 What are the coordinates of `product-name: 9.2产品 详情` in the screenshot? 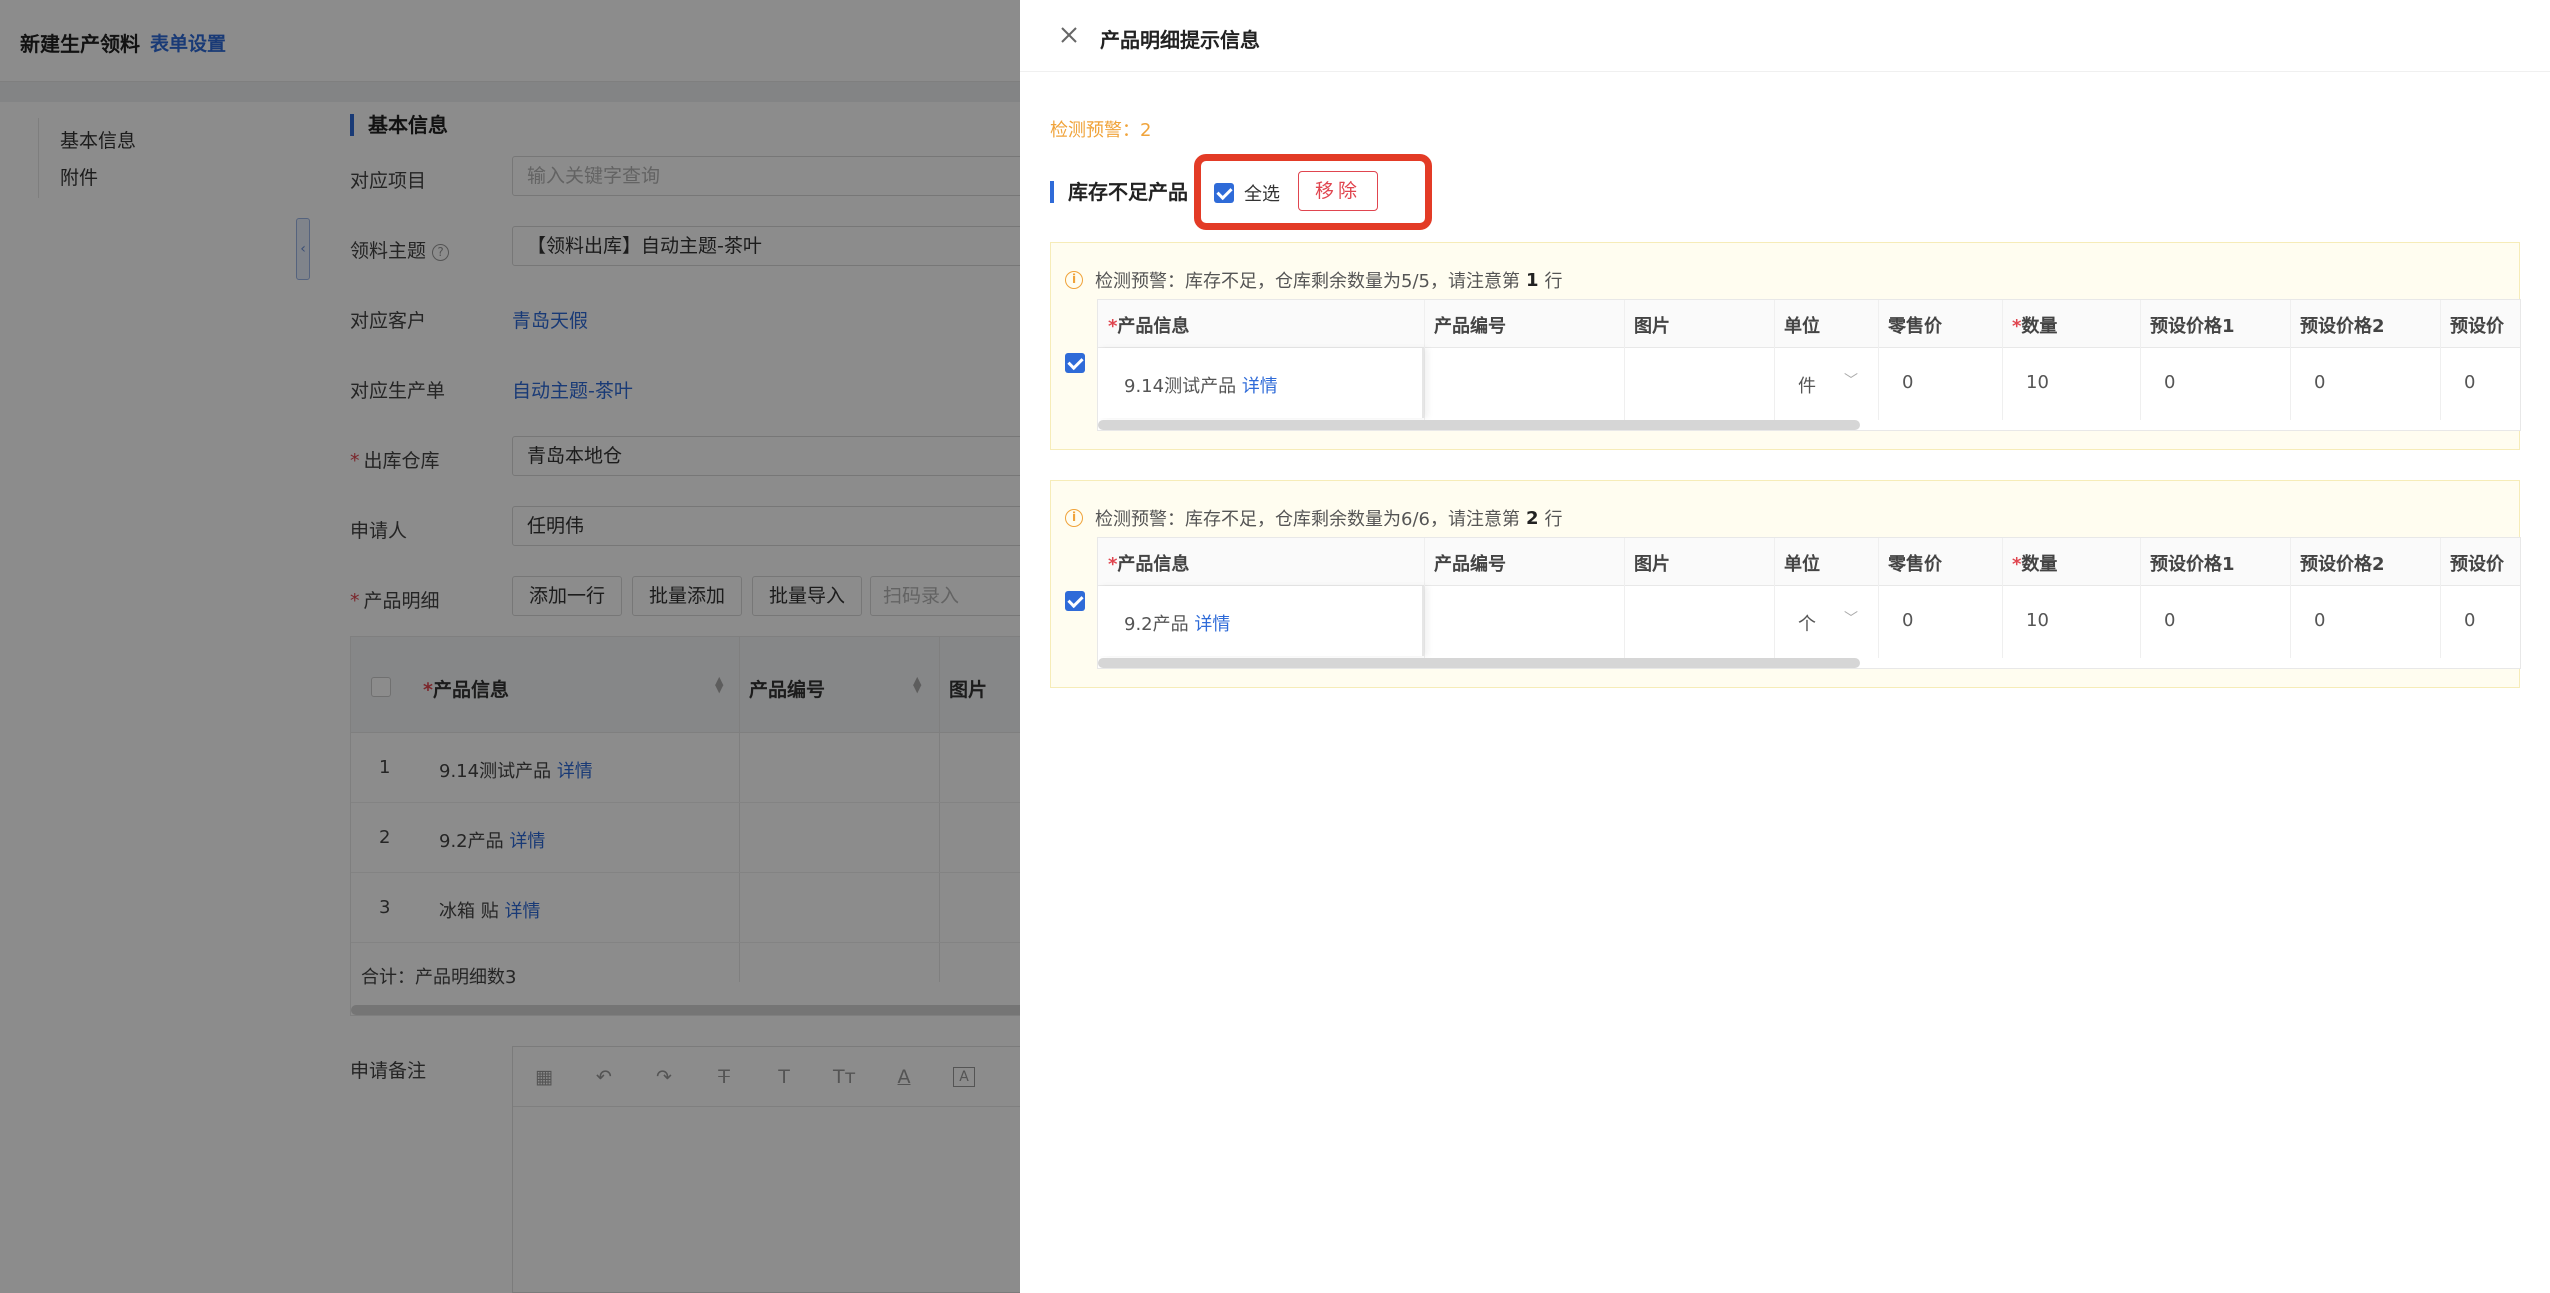 It's located at (1177, 623).